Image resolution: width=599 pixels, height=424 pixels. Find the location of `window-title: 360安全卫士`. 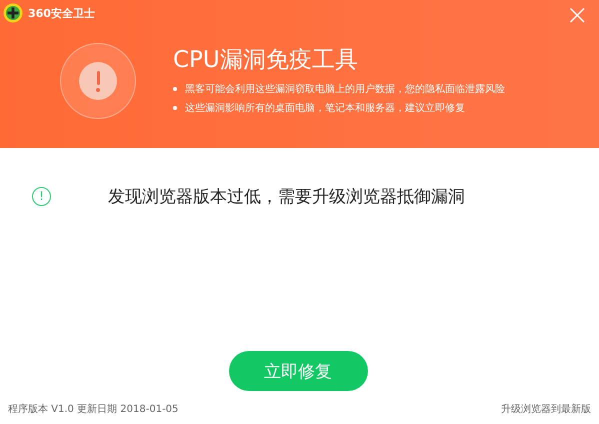

window-title: 360安全卫士 is located at coordinates (61, 13).